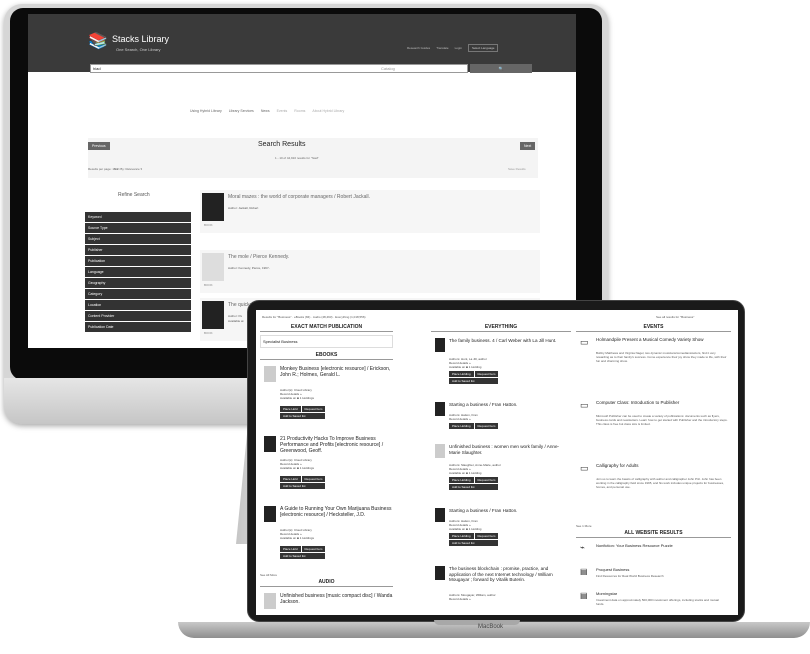 The width and height of the screenshot is (810, 654). Describe the element at coordinates (328, 111) in the screenshot. I see `nav-about: About Hybrid Library` at that location.